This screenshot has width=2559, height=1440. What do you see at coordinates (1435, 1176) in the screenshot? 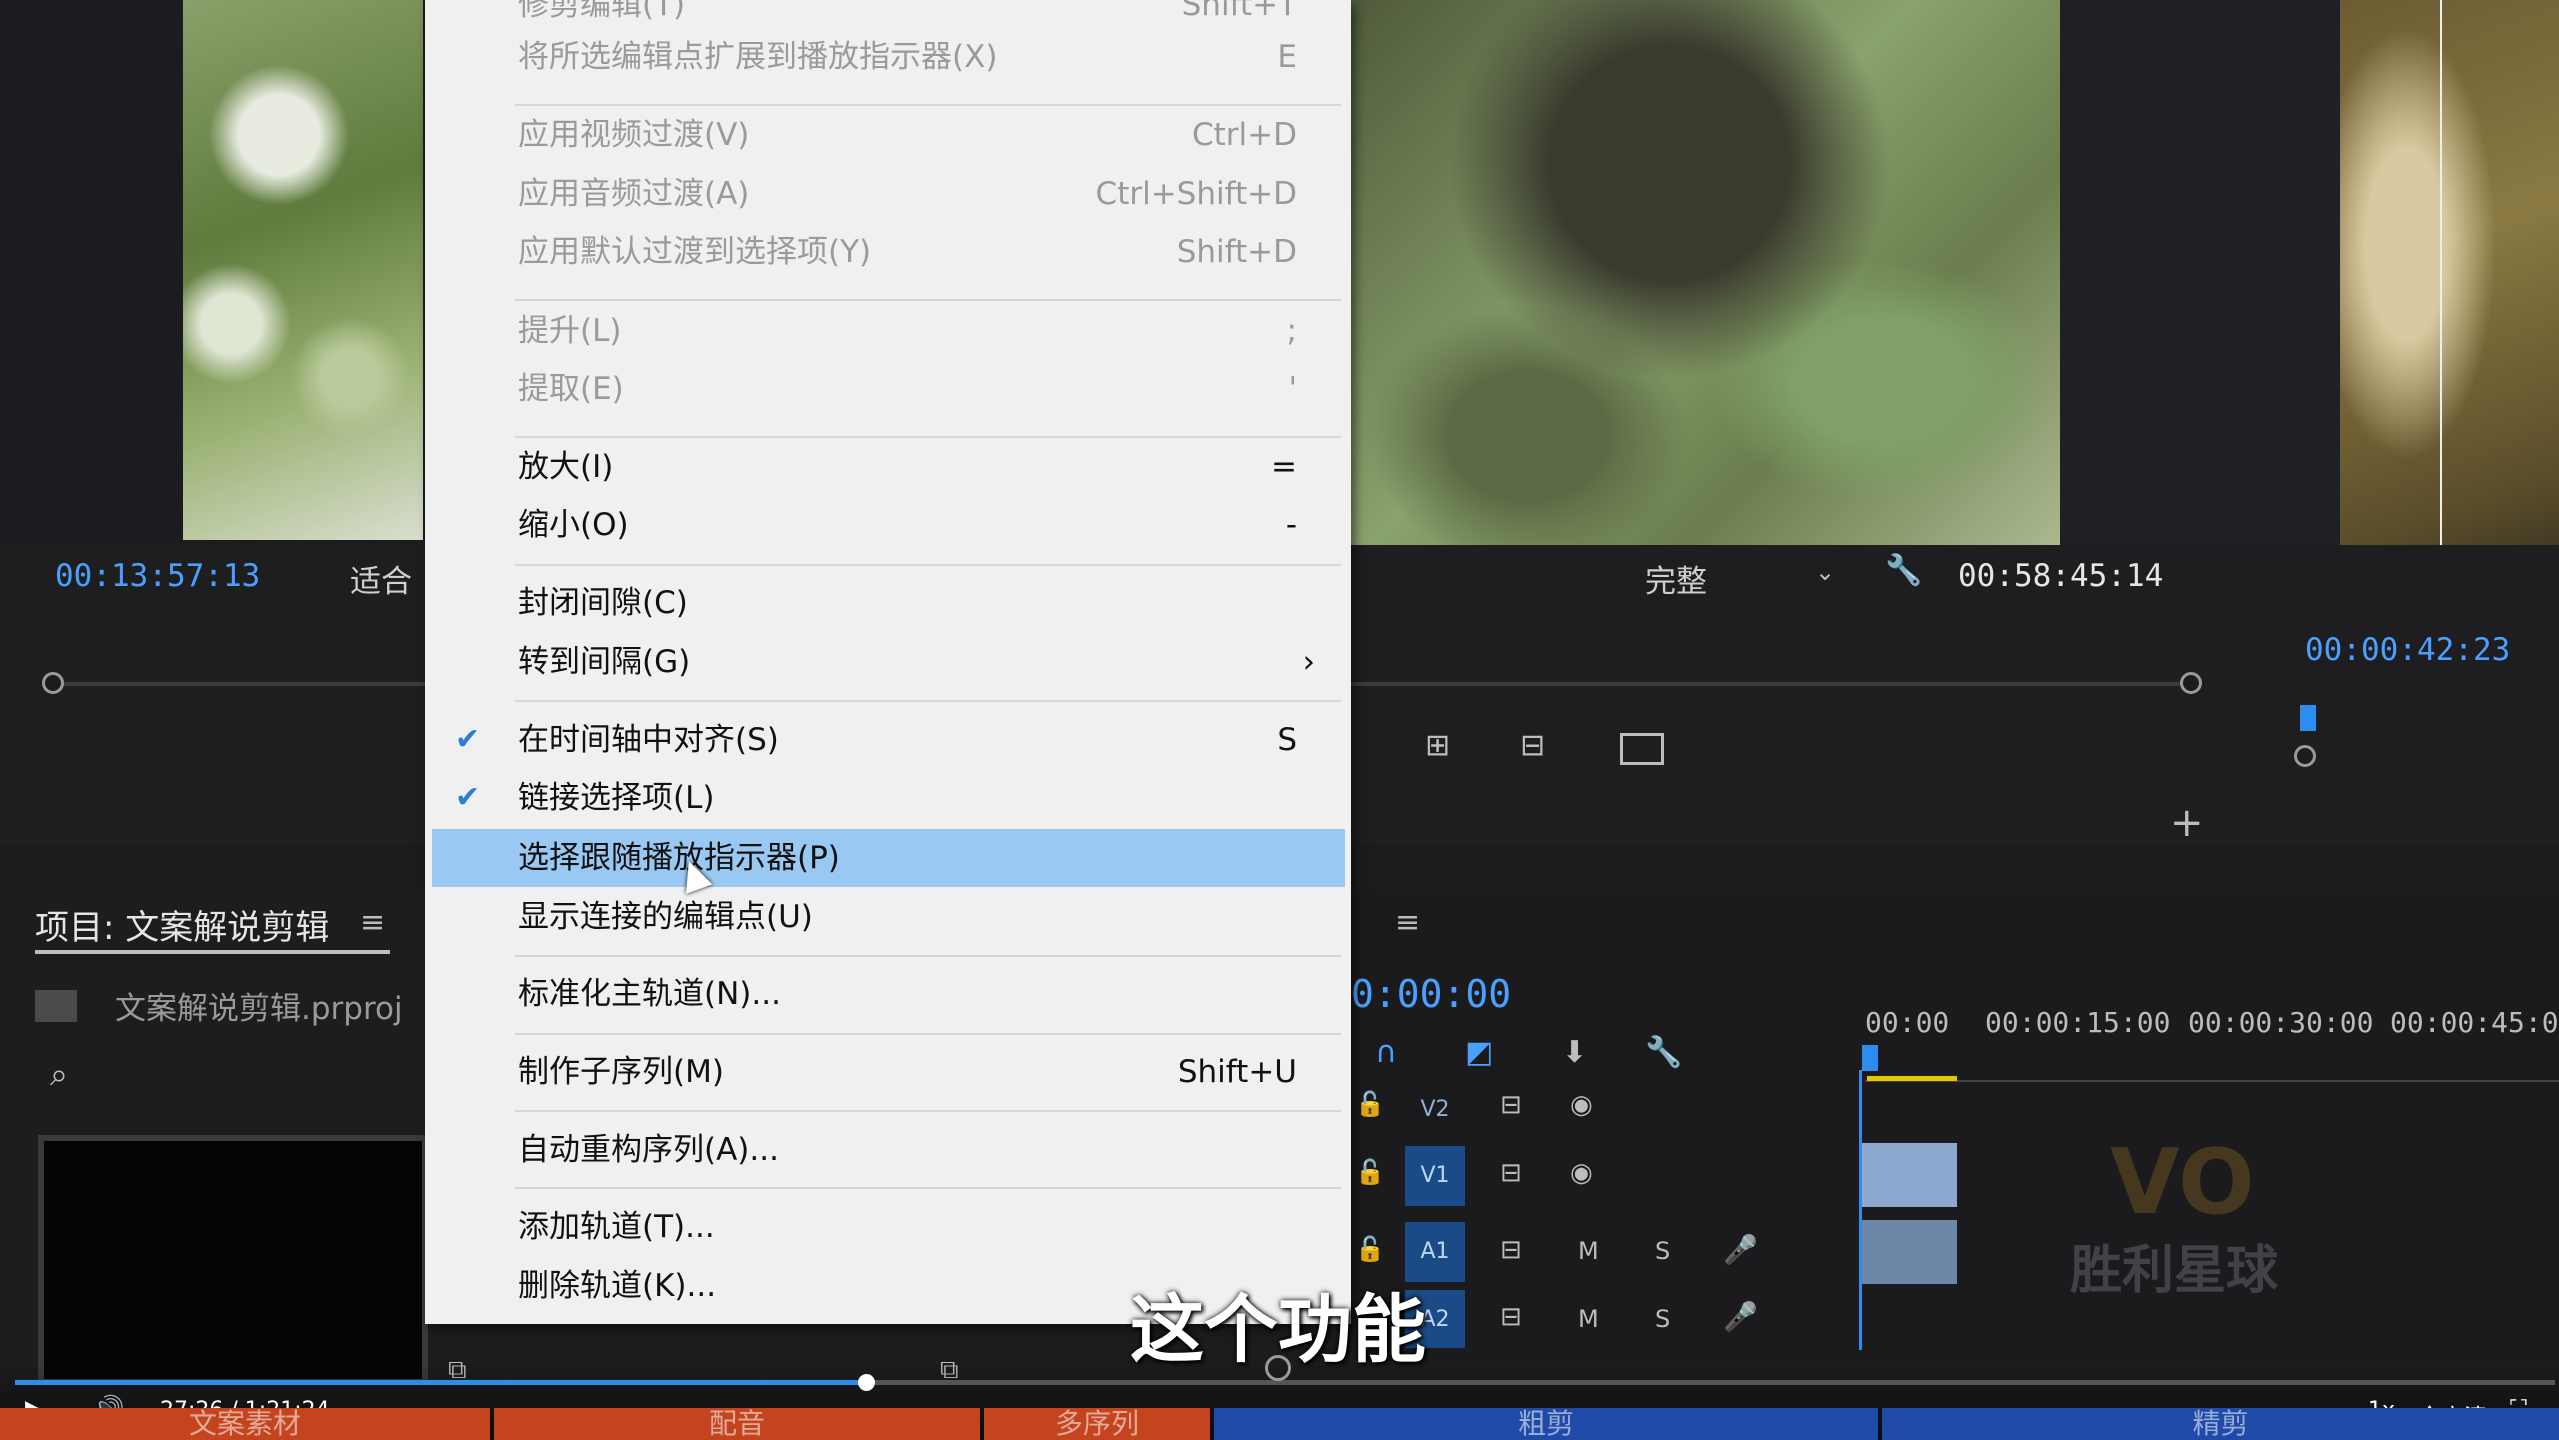
I see `track-v1: V1` at bounding box center [1435, 1176].